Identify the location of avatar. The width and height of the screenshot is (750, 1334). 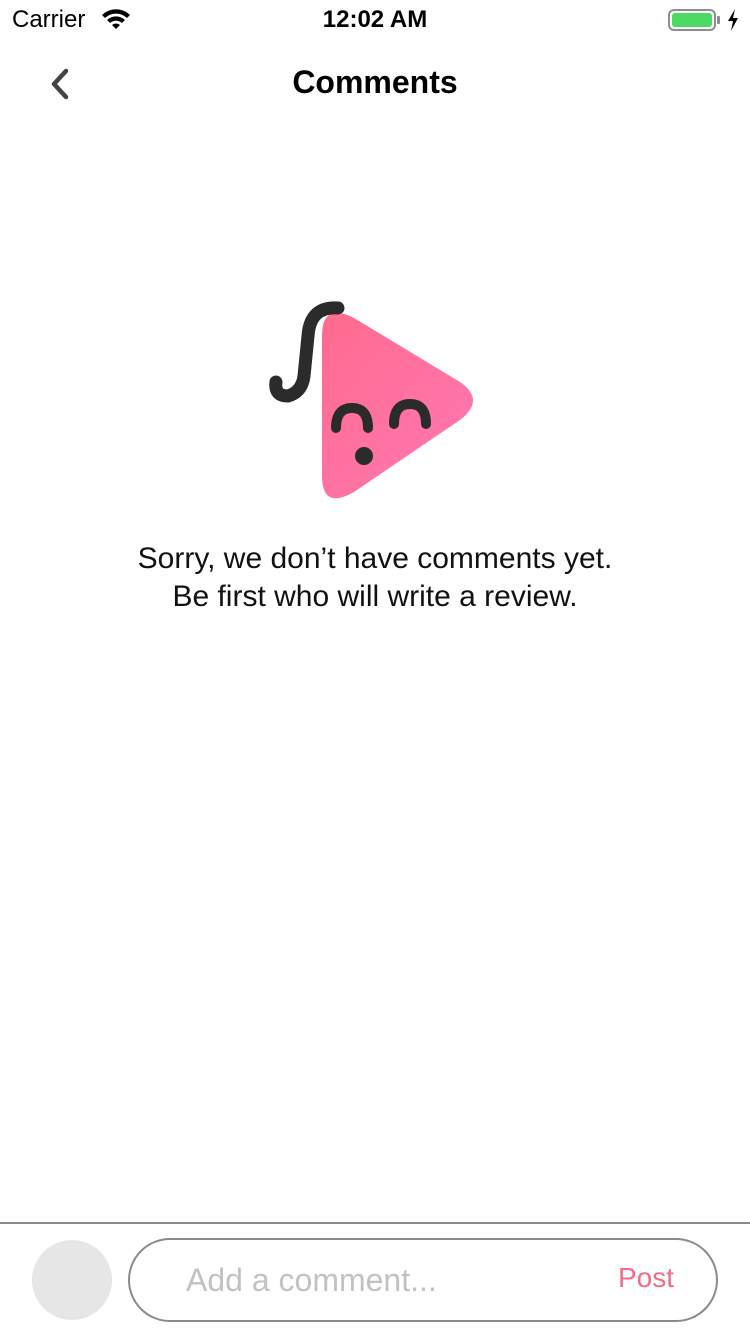
(72, 1280).